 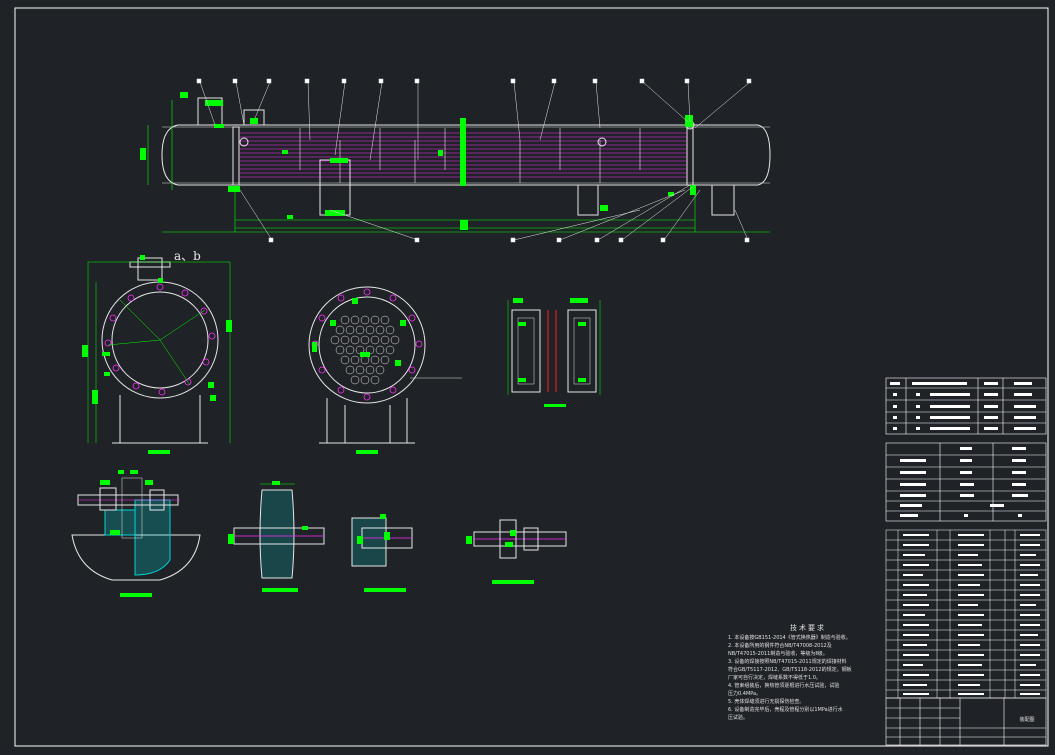 What do you see at coordinates (774, 678) in the screenshot?
I see `requirement-line: 厂家可自行决定，焊缝系数不得低于1.0。` at bounding box center [774, 678].